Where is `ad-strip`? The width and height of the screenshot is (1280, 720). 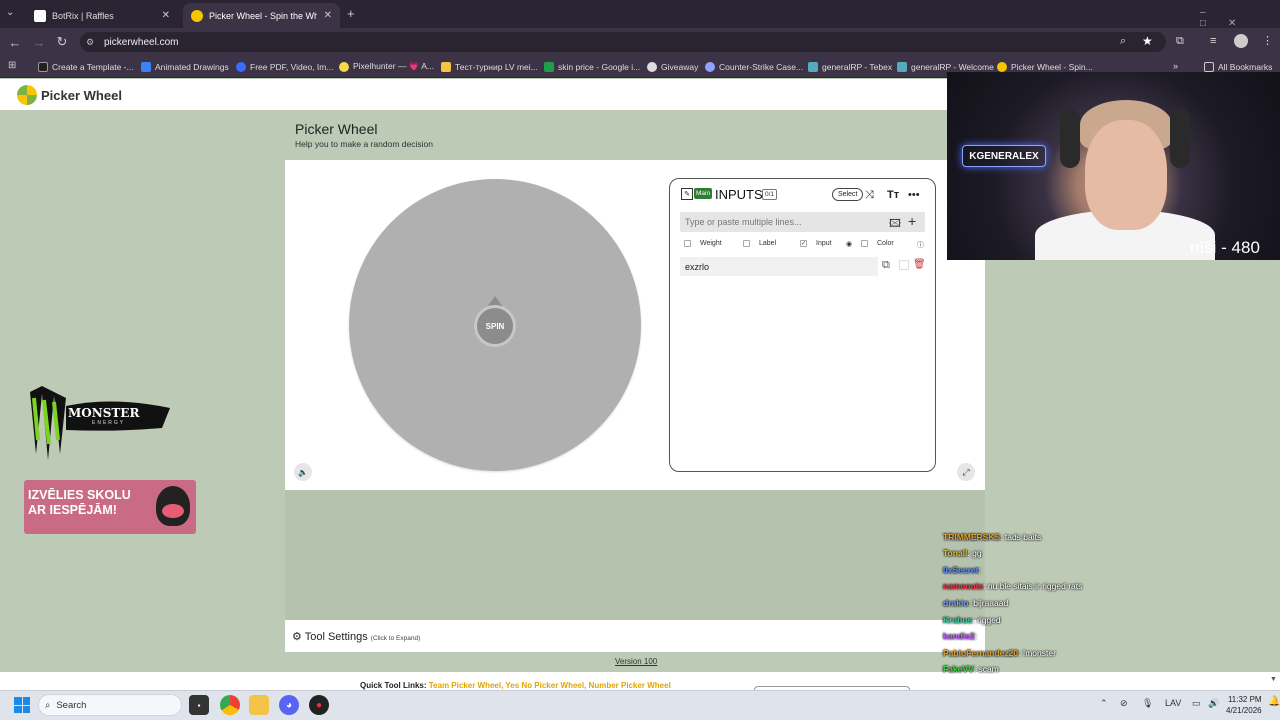 ad-strip is located at coordinates (635, 555).